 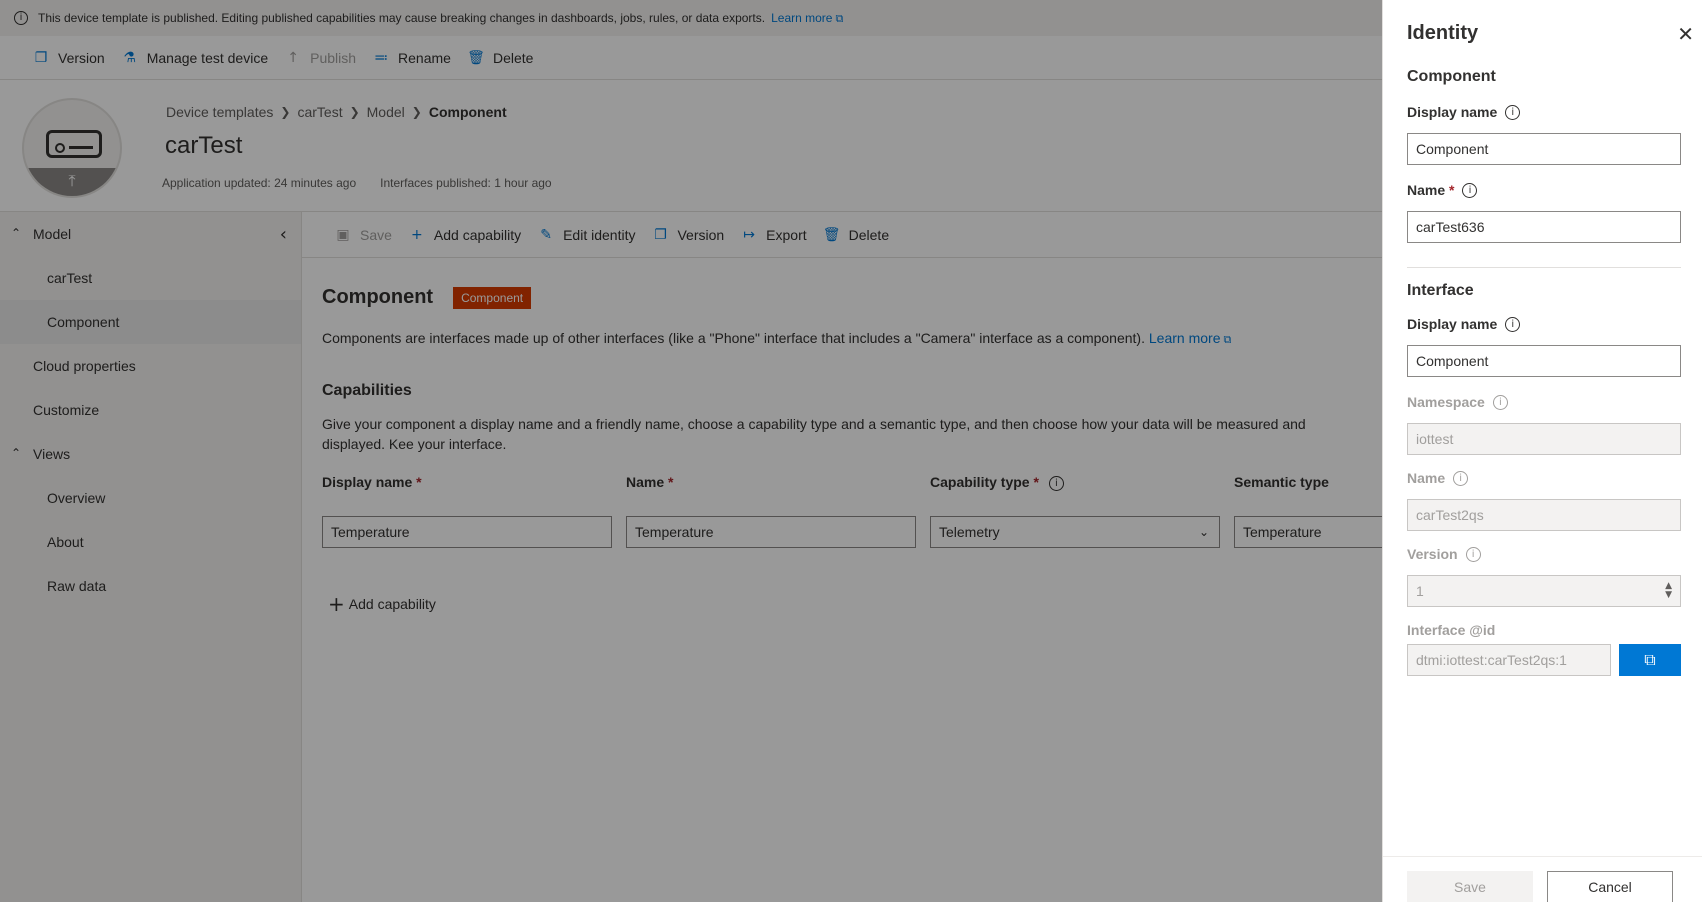 I want to click on close-icon: ✕, so click(x=1685, y=34).